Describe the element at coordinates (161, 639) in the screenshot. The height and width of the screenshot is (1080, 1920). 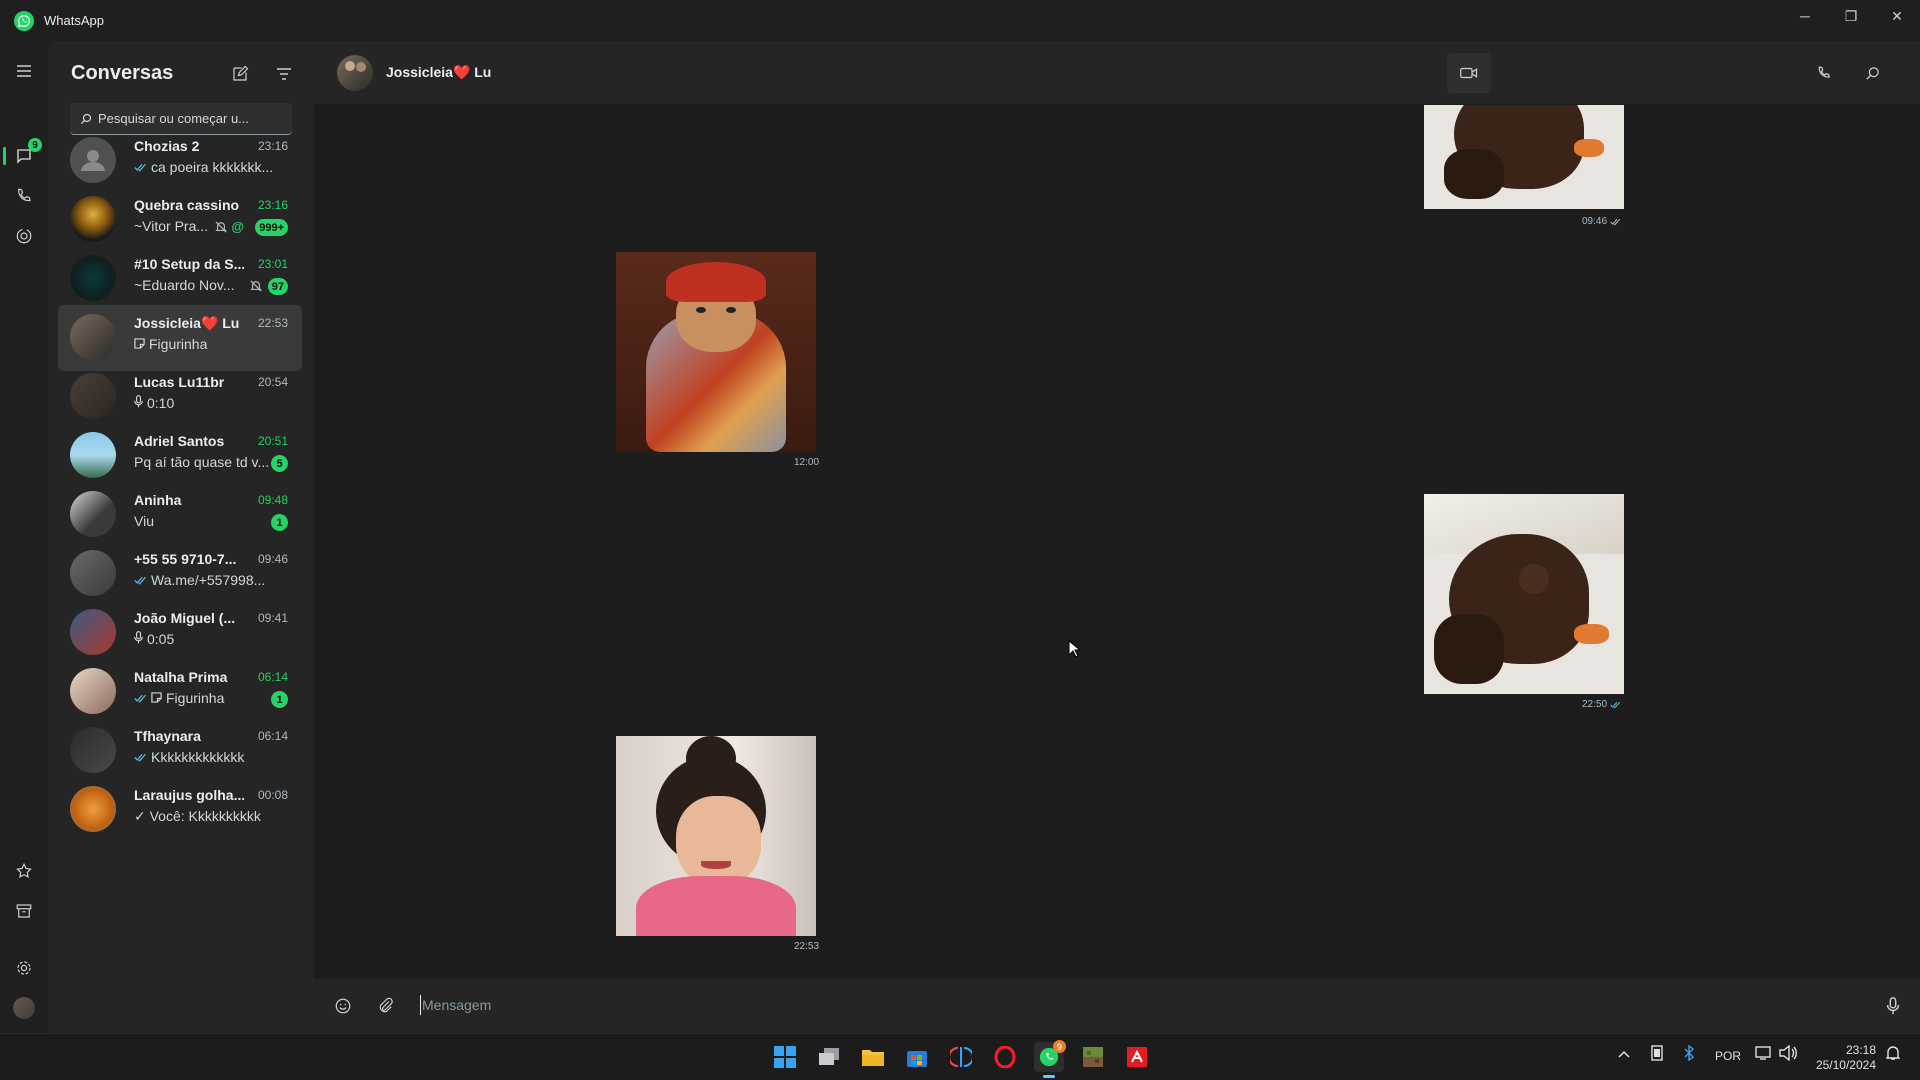
I see `chat-preview-text: 0:05` at that location.